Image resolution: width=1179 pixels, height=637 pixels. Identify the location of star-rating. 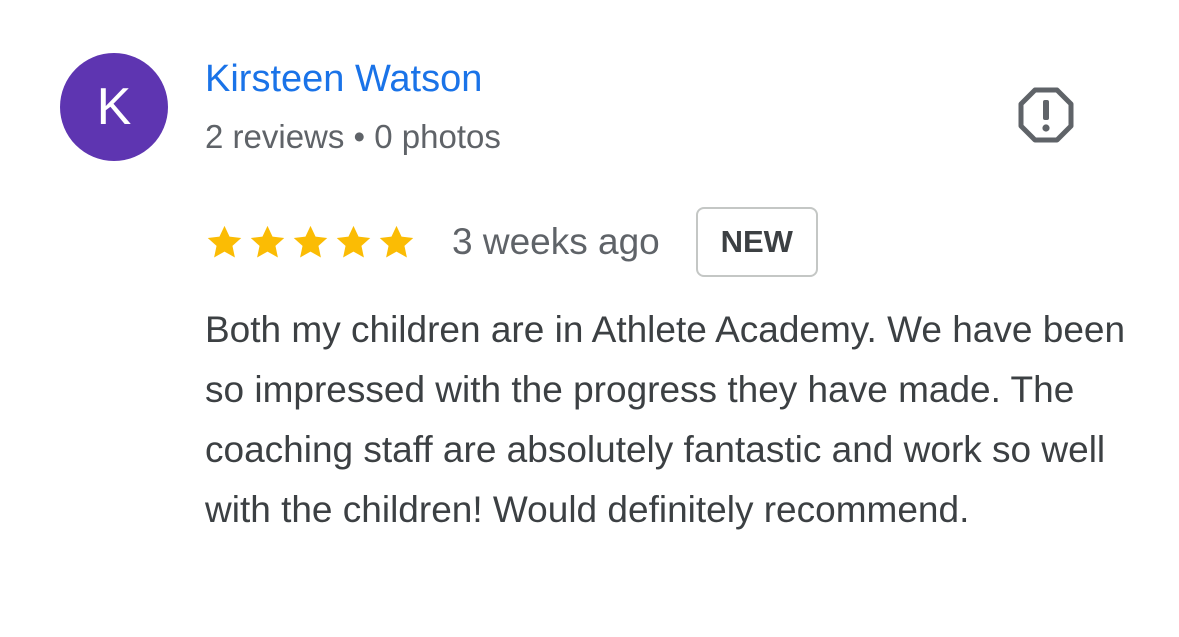
(310, 242).